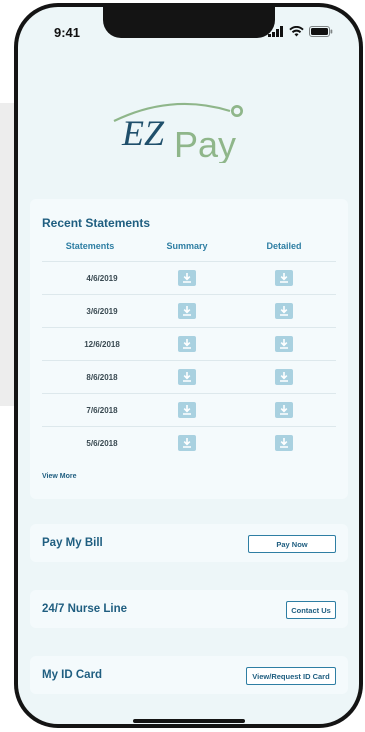  Describe the element at coordinates (189, 22) in the screenshot. I see `notch` at that location.